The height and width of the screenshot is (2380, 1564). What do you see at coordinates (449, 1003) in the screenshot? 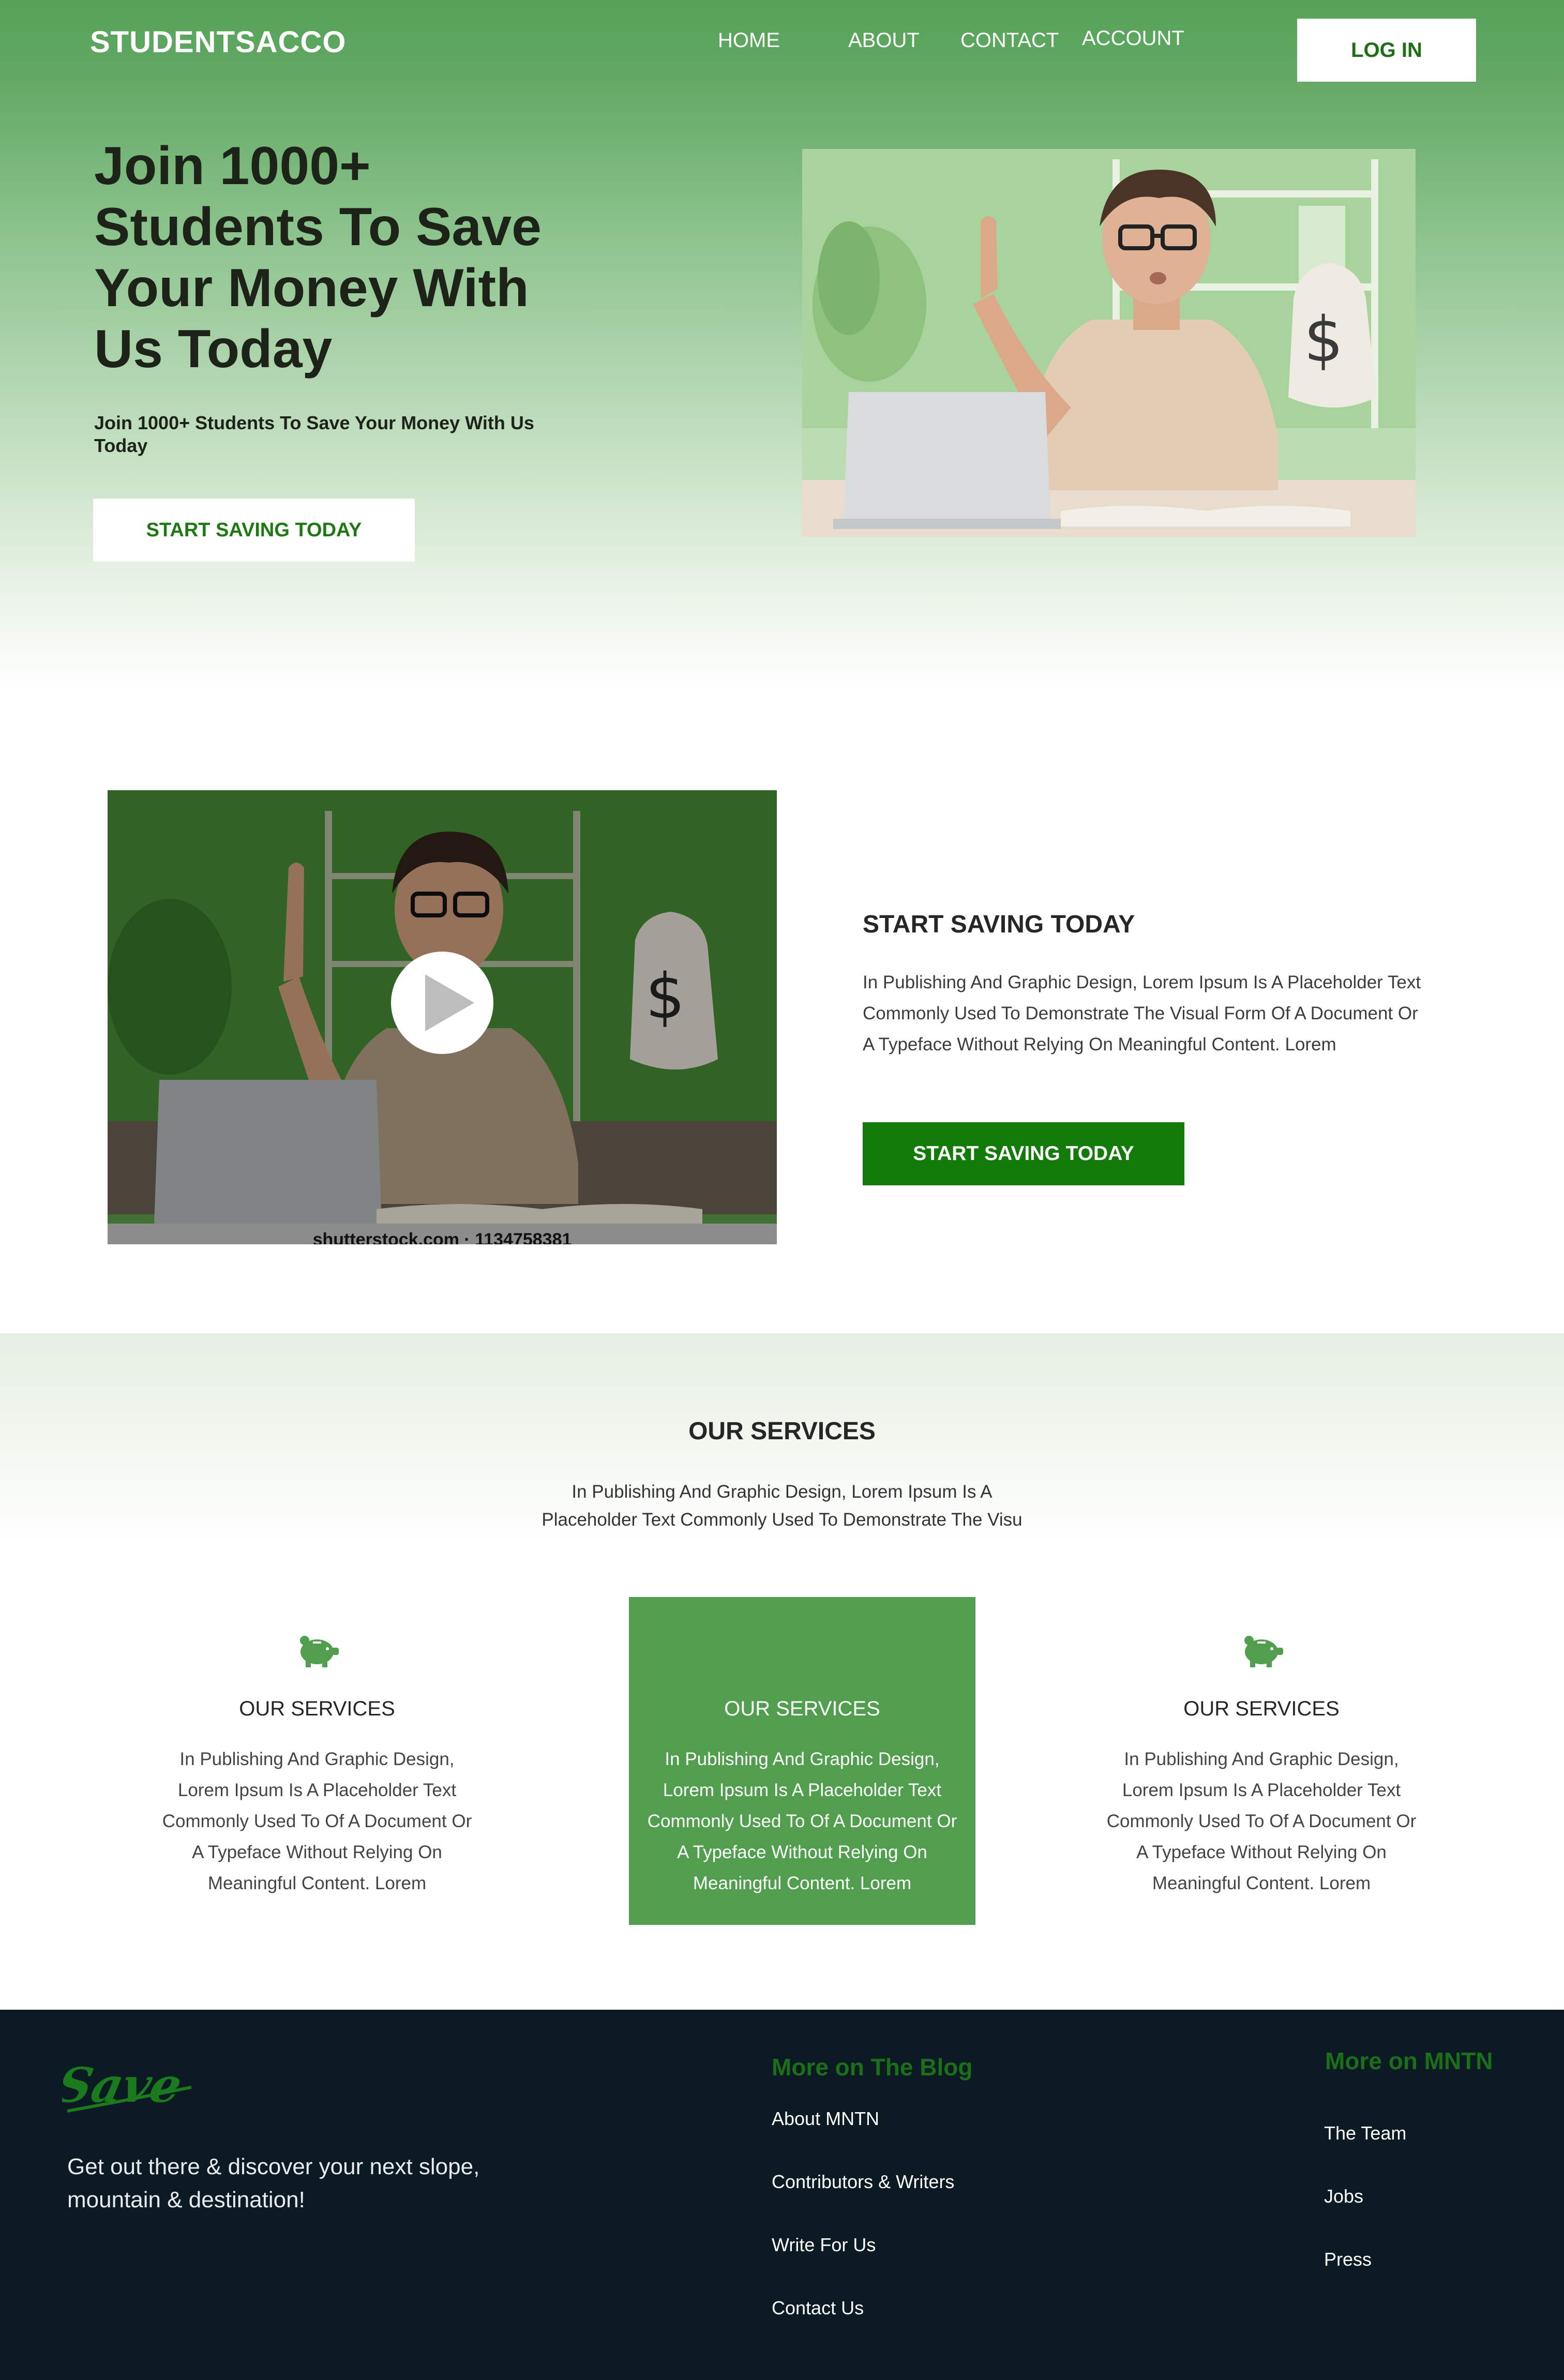
I see `play-icon` at bounding box center [449, 1003].